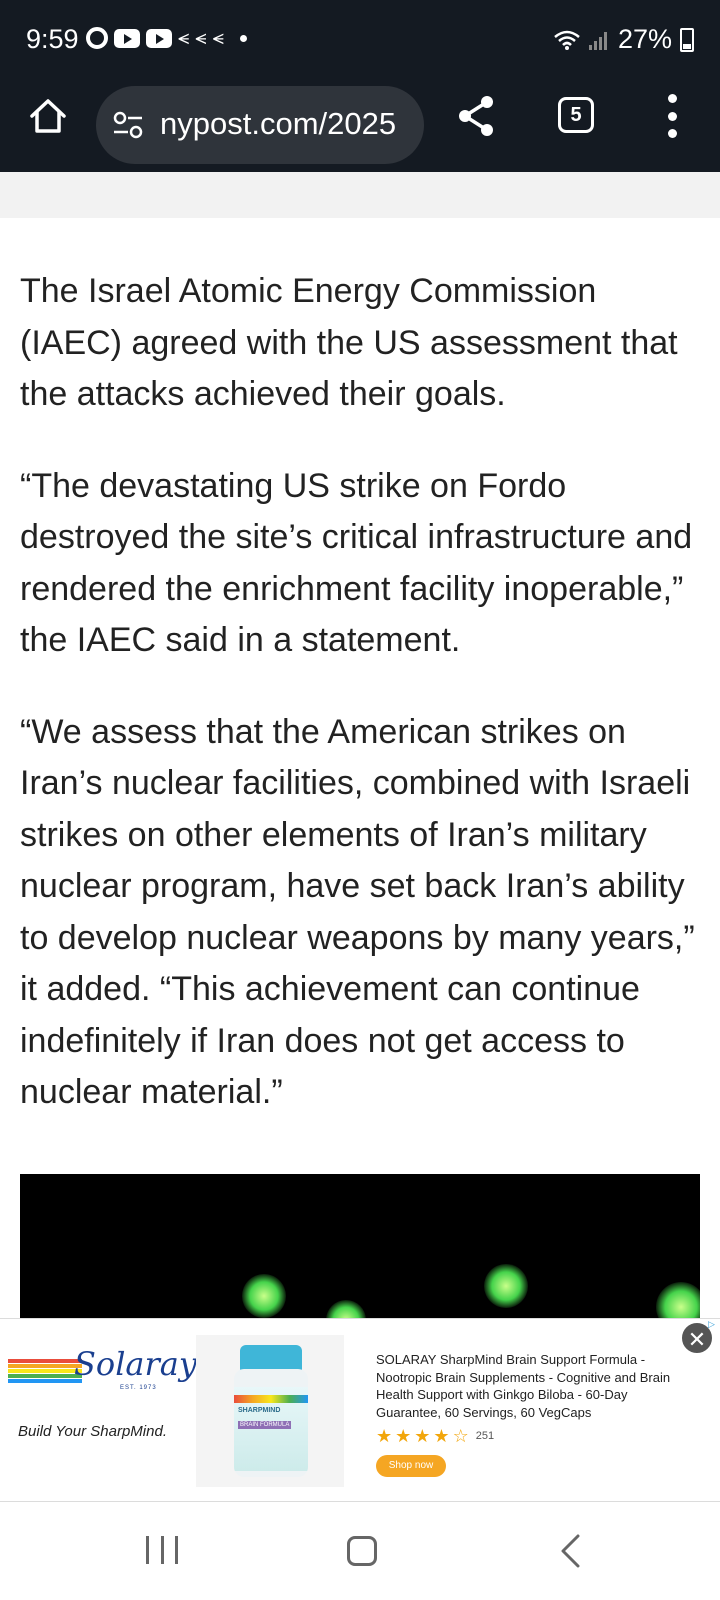 Image resolution: width=720 pixels, height=1600 pixels. Describe the element at coordinates (128, 125) in the screenshot. I see `tune-icon` at that location.